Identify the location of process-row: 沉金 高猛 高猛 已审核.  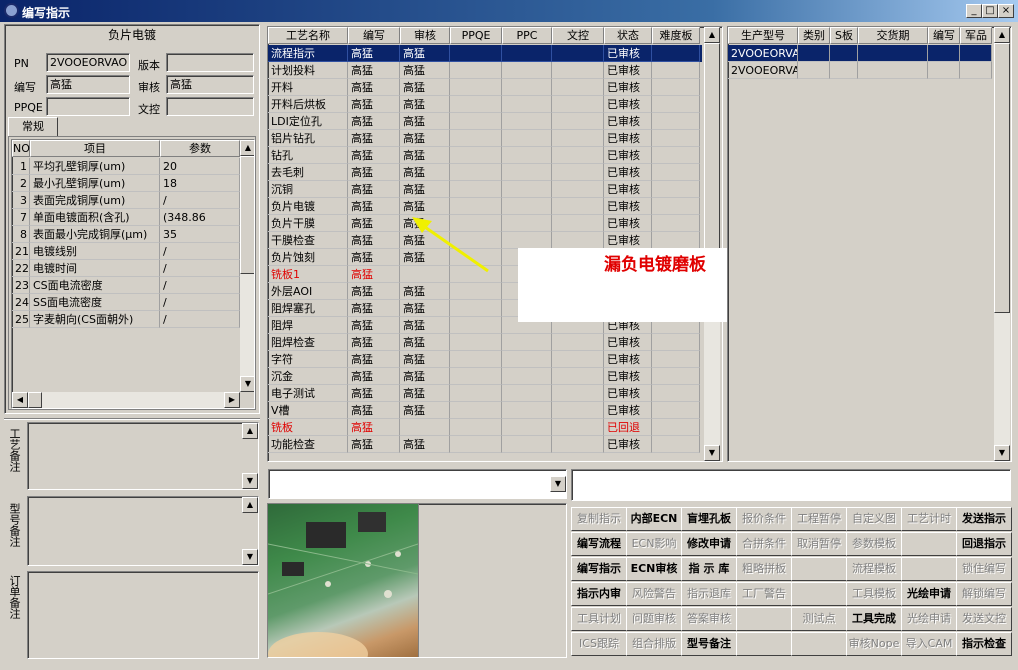
(485, 376).